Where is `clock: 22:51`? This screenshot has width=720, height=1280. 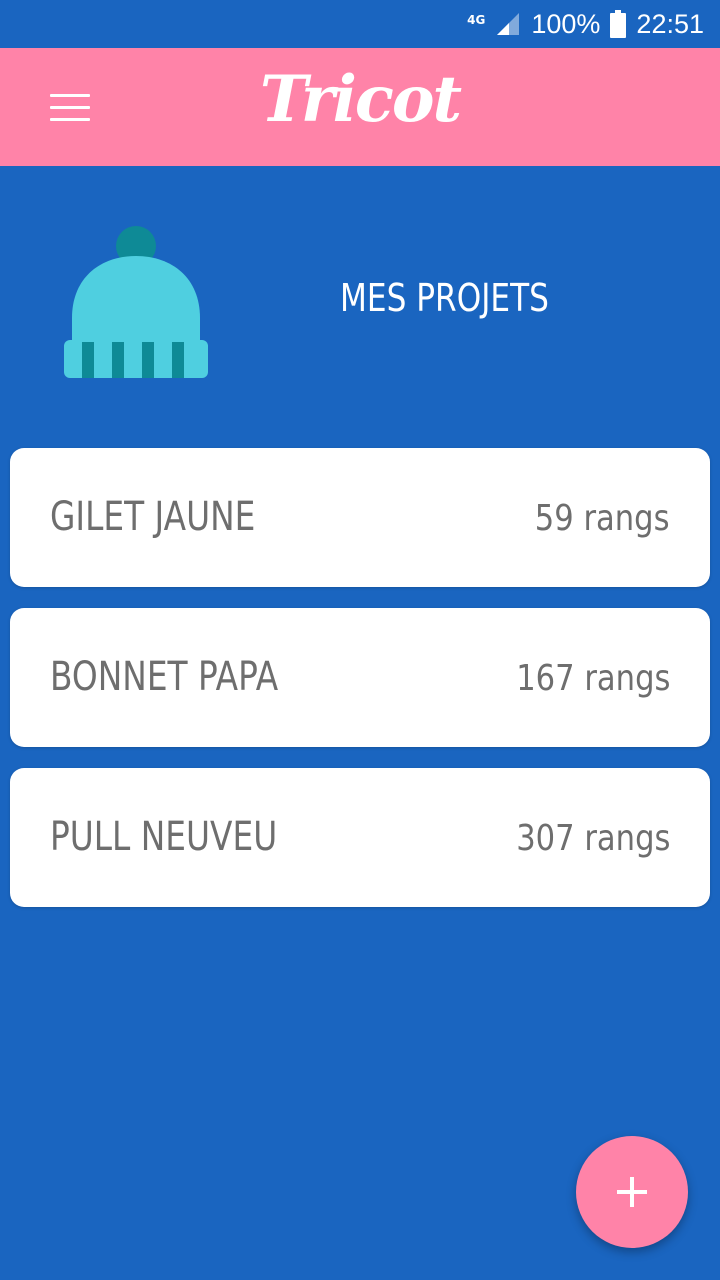
clock: 22:51 is located at coordinates (670, 23).